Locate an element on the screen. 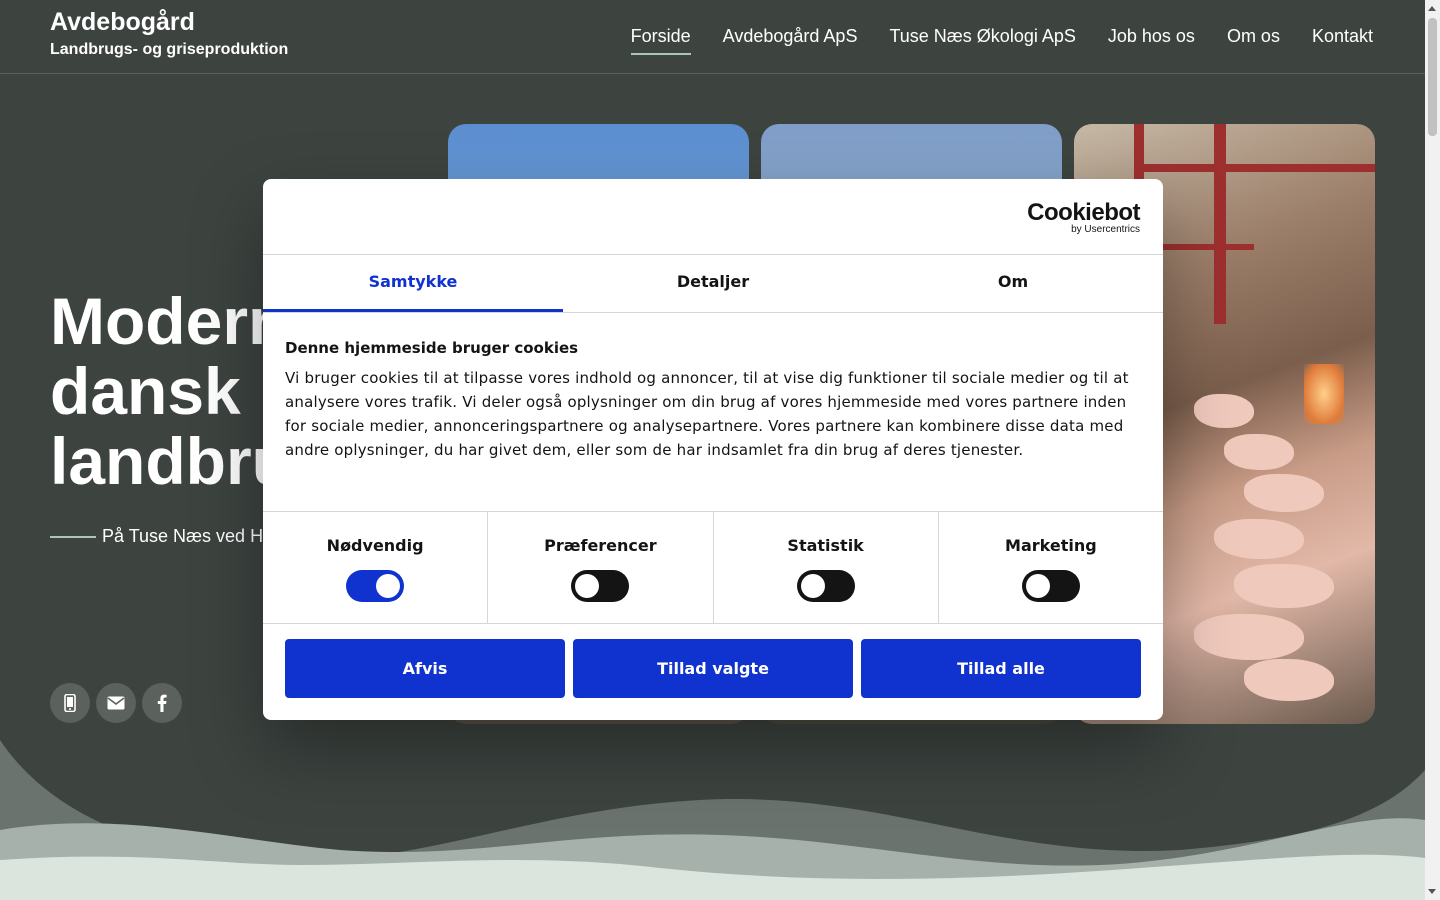 The width and height of the screenshot is (1440, 900). dialog-buttons: Afvis Tillad valgte Tillad alle is located at coordinates (713, 668).